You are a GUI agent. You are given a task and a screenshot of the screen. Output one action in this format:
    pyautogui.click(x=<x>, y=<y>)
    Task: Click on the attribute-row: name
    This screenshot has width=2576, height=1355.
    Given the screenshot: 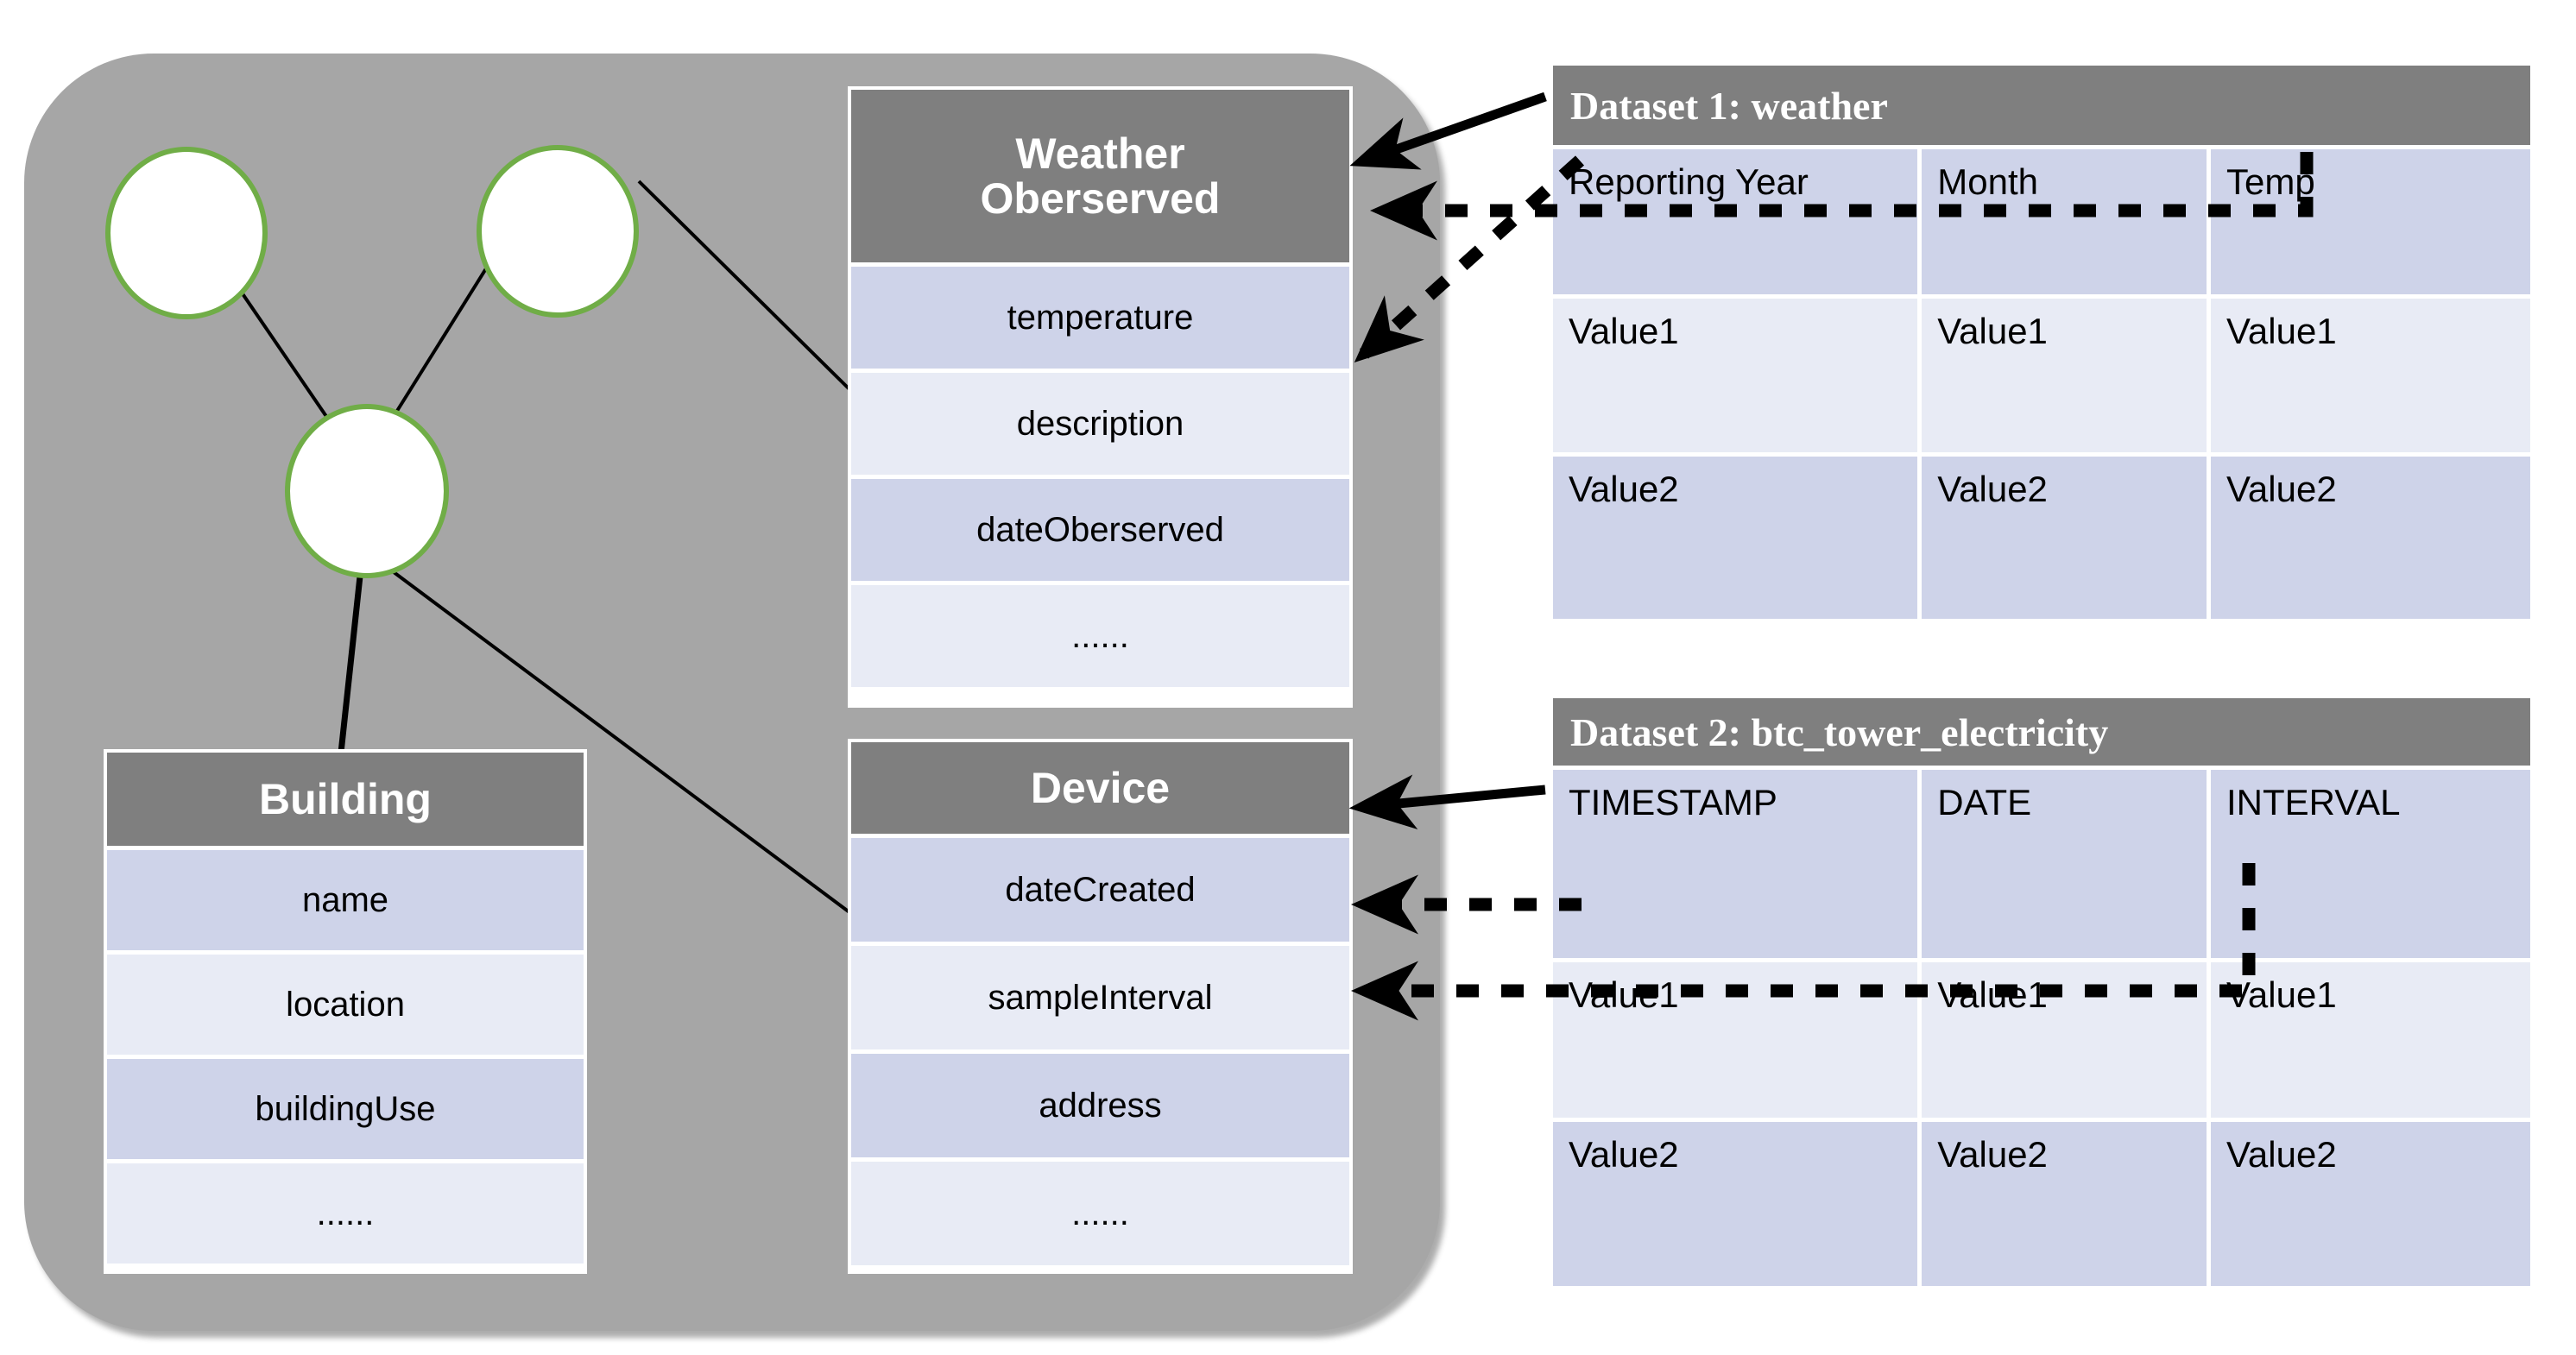 What is the action you would take?
    pyautogui.click(x=345, y=900)
    